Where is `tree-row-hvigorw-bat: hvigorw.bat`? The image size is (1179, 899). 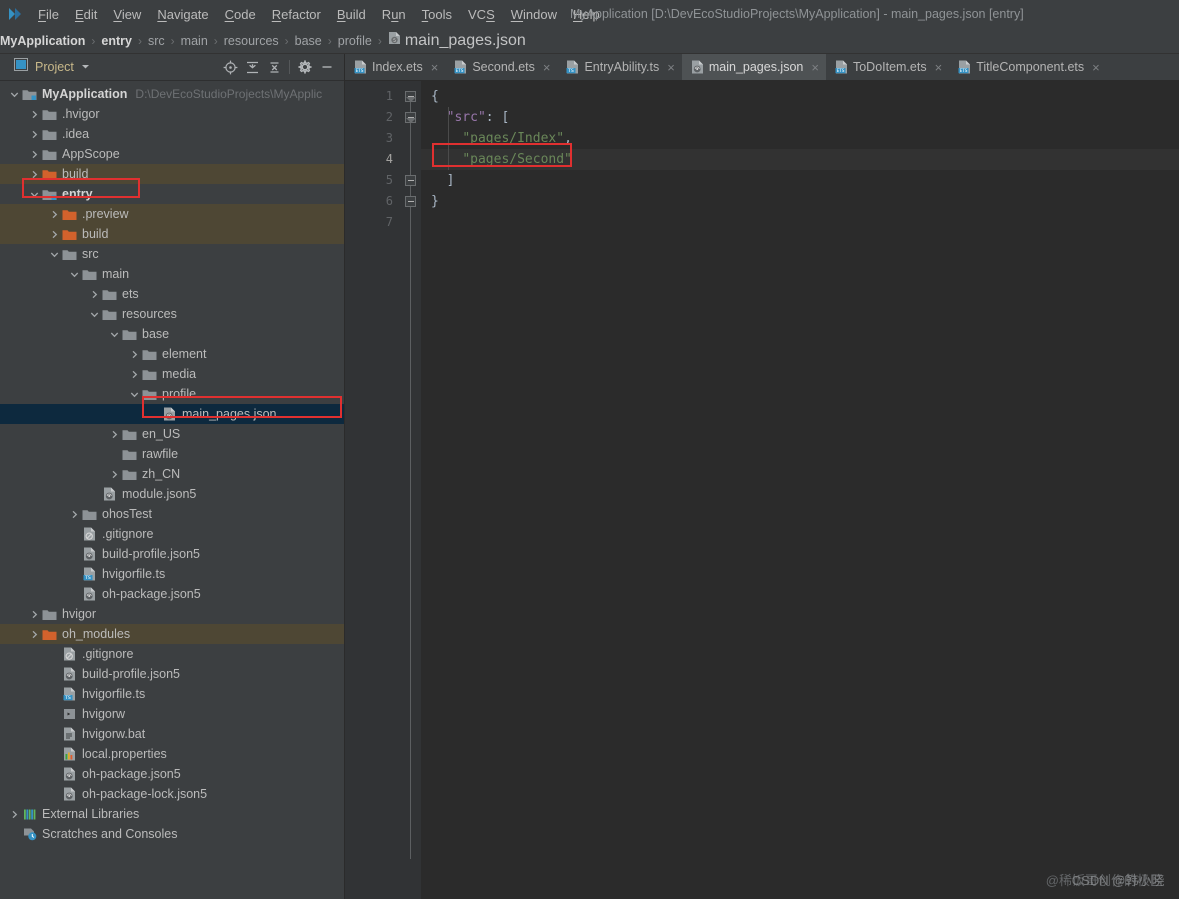 tree-row-hvigorw-bat: hvigorw.bat is located at coordinates (172, 734).